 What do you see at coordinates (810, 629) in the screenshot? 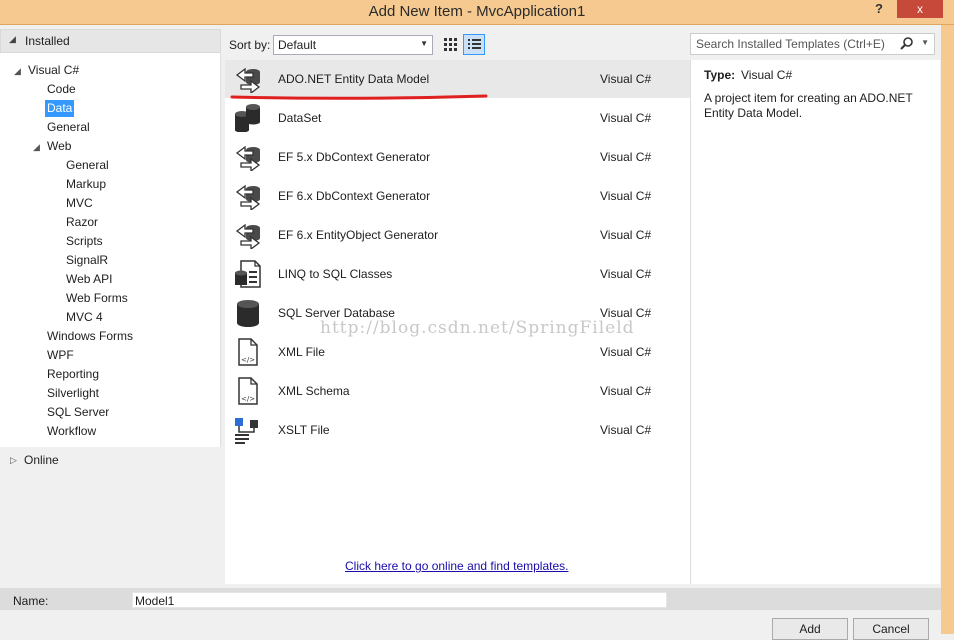
I see `add-button: Add` at bounding box center [810, 629].